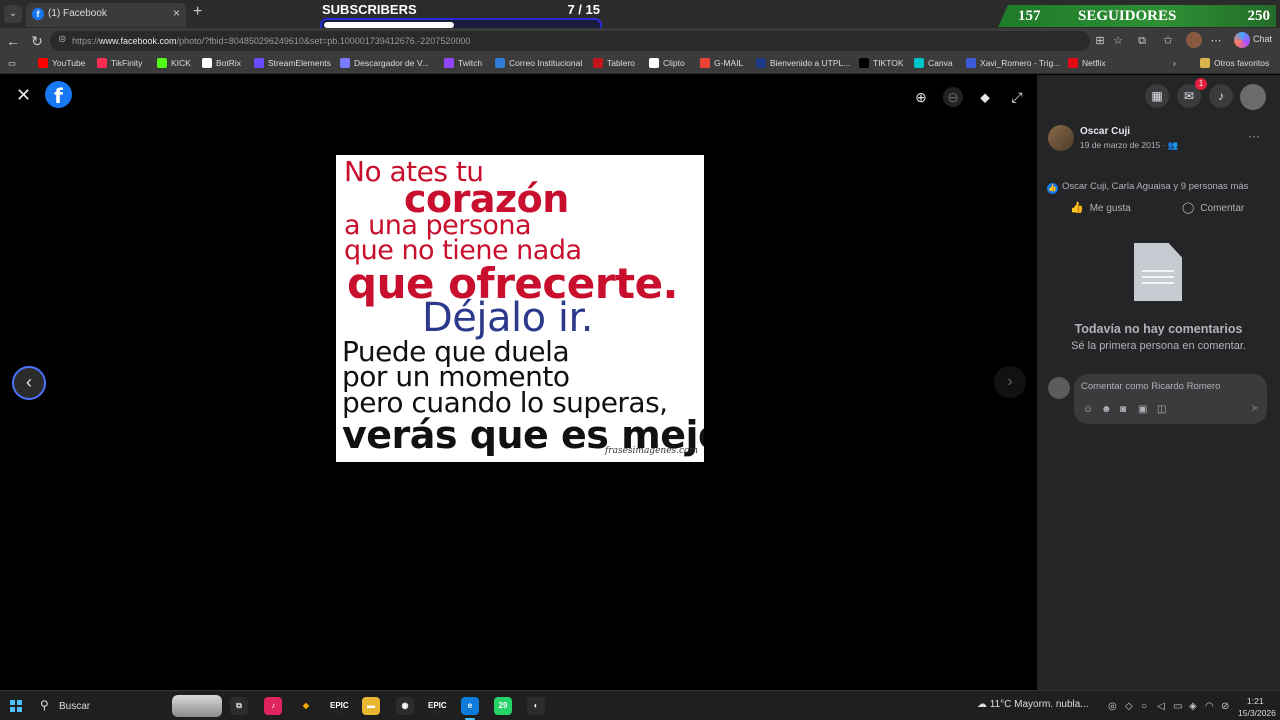 The height and width of the screenshot is (720, 1280). Describe the element at coordinates (405, 706) in the screenshot. I see `obs-icon: ◉` at that location.